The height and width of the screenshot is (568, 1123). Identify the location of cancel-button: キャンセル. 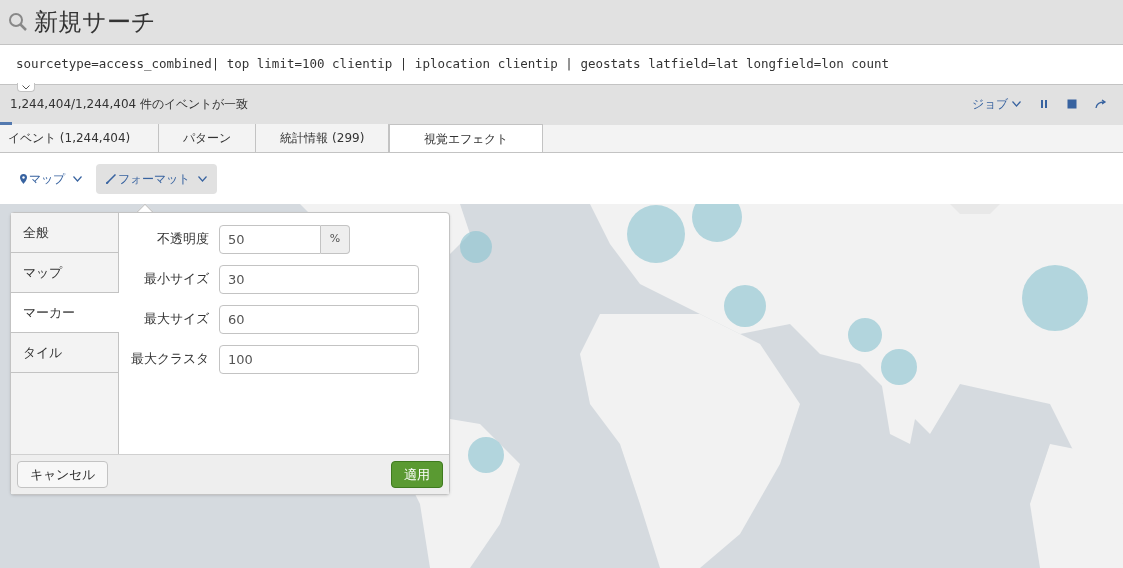
(62, 474).